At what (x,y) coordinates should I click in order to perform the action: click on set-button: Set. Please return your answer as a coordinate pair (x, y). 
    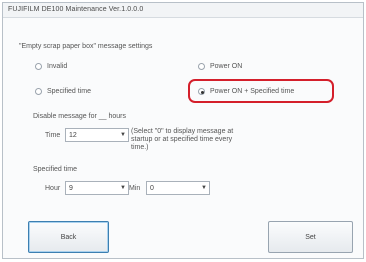
    Looking at the image, I should click on (310, 237).